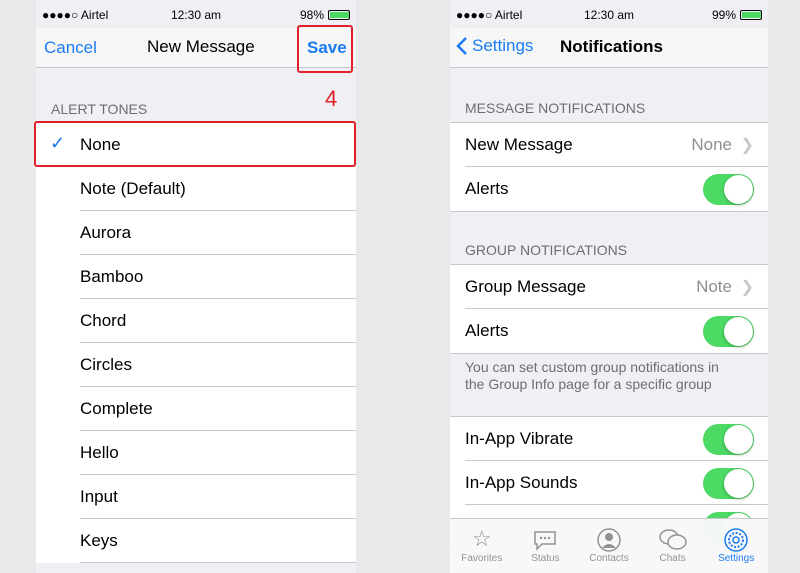 This screenshot has height=573, width=800. I want to click on tone-label: Bamboo, so click(112, 276).